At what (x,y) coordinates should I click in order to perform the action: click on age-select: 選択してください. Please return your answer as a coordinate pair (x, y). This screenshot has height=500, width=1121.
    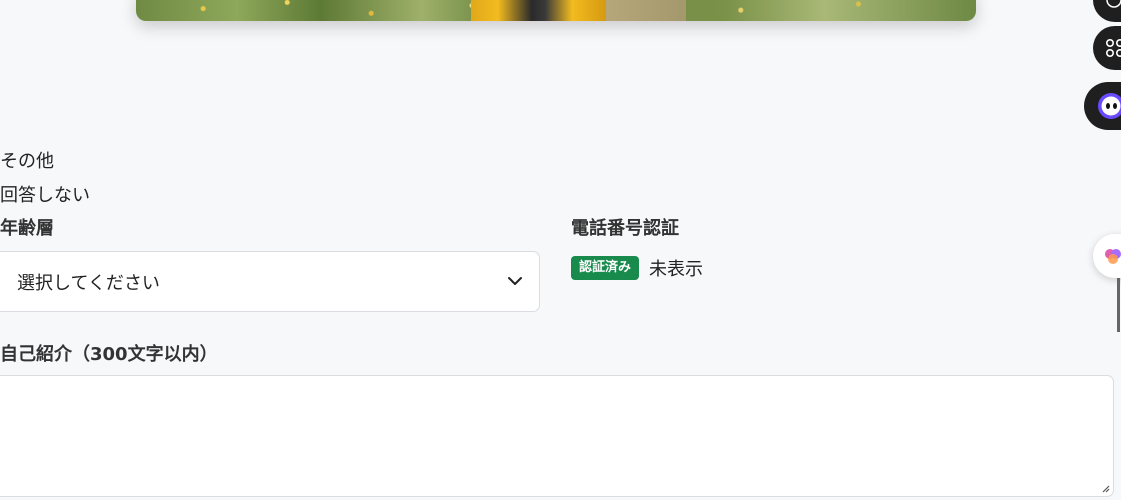
    Looking at the image, I should click on (270, 281).